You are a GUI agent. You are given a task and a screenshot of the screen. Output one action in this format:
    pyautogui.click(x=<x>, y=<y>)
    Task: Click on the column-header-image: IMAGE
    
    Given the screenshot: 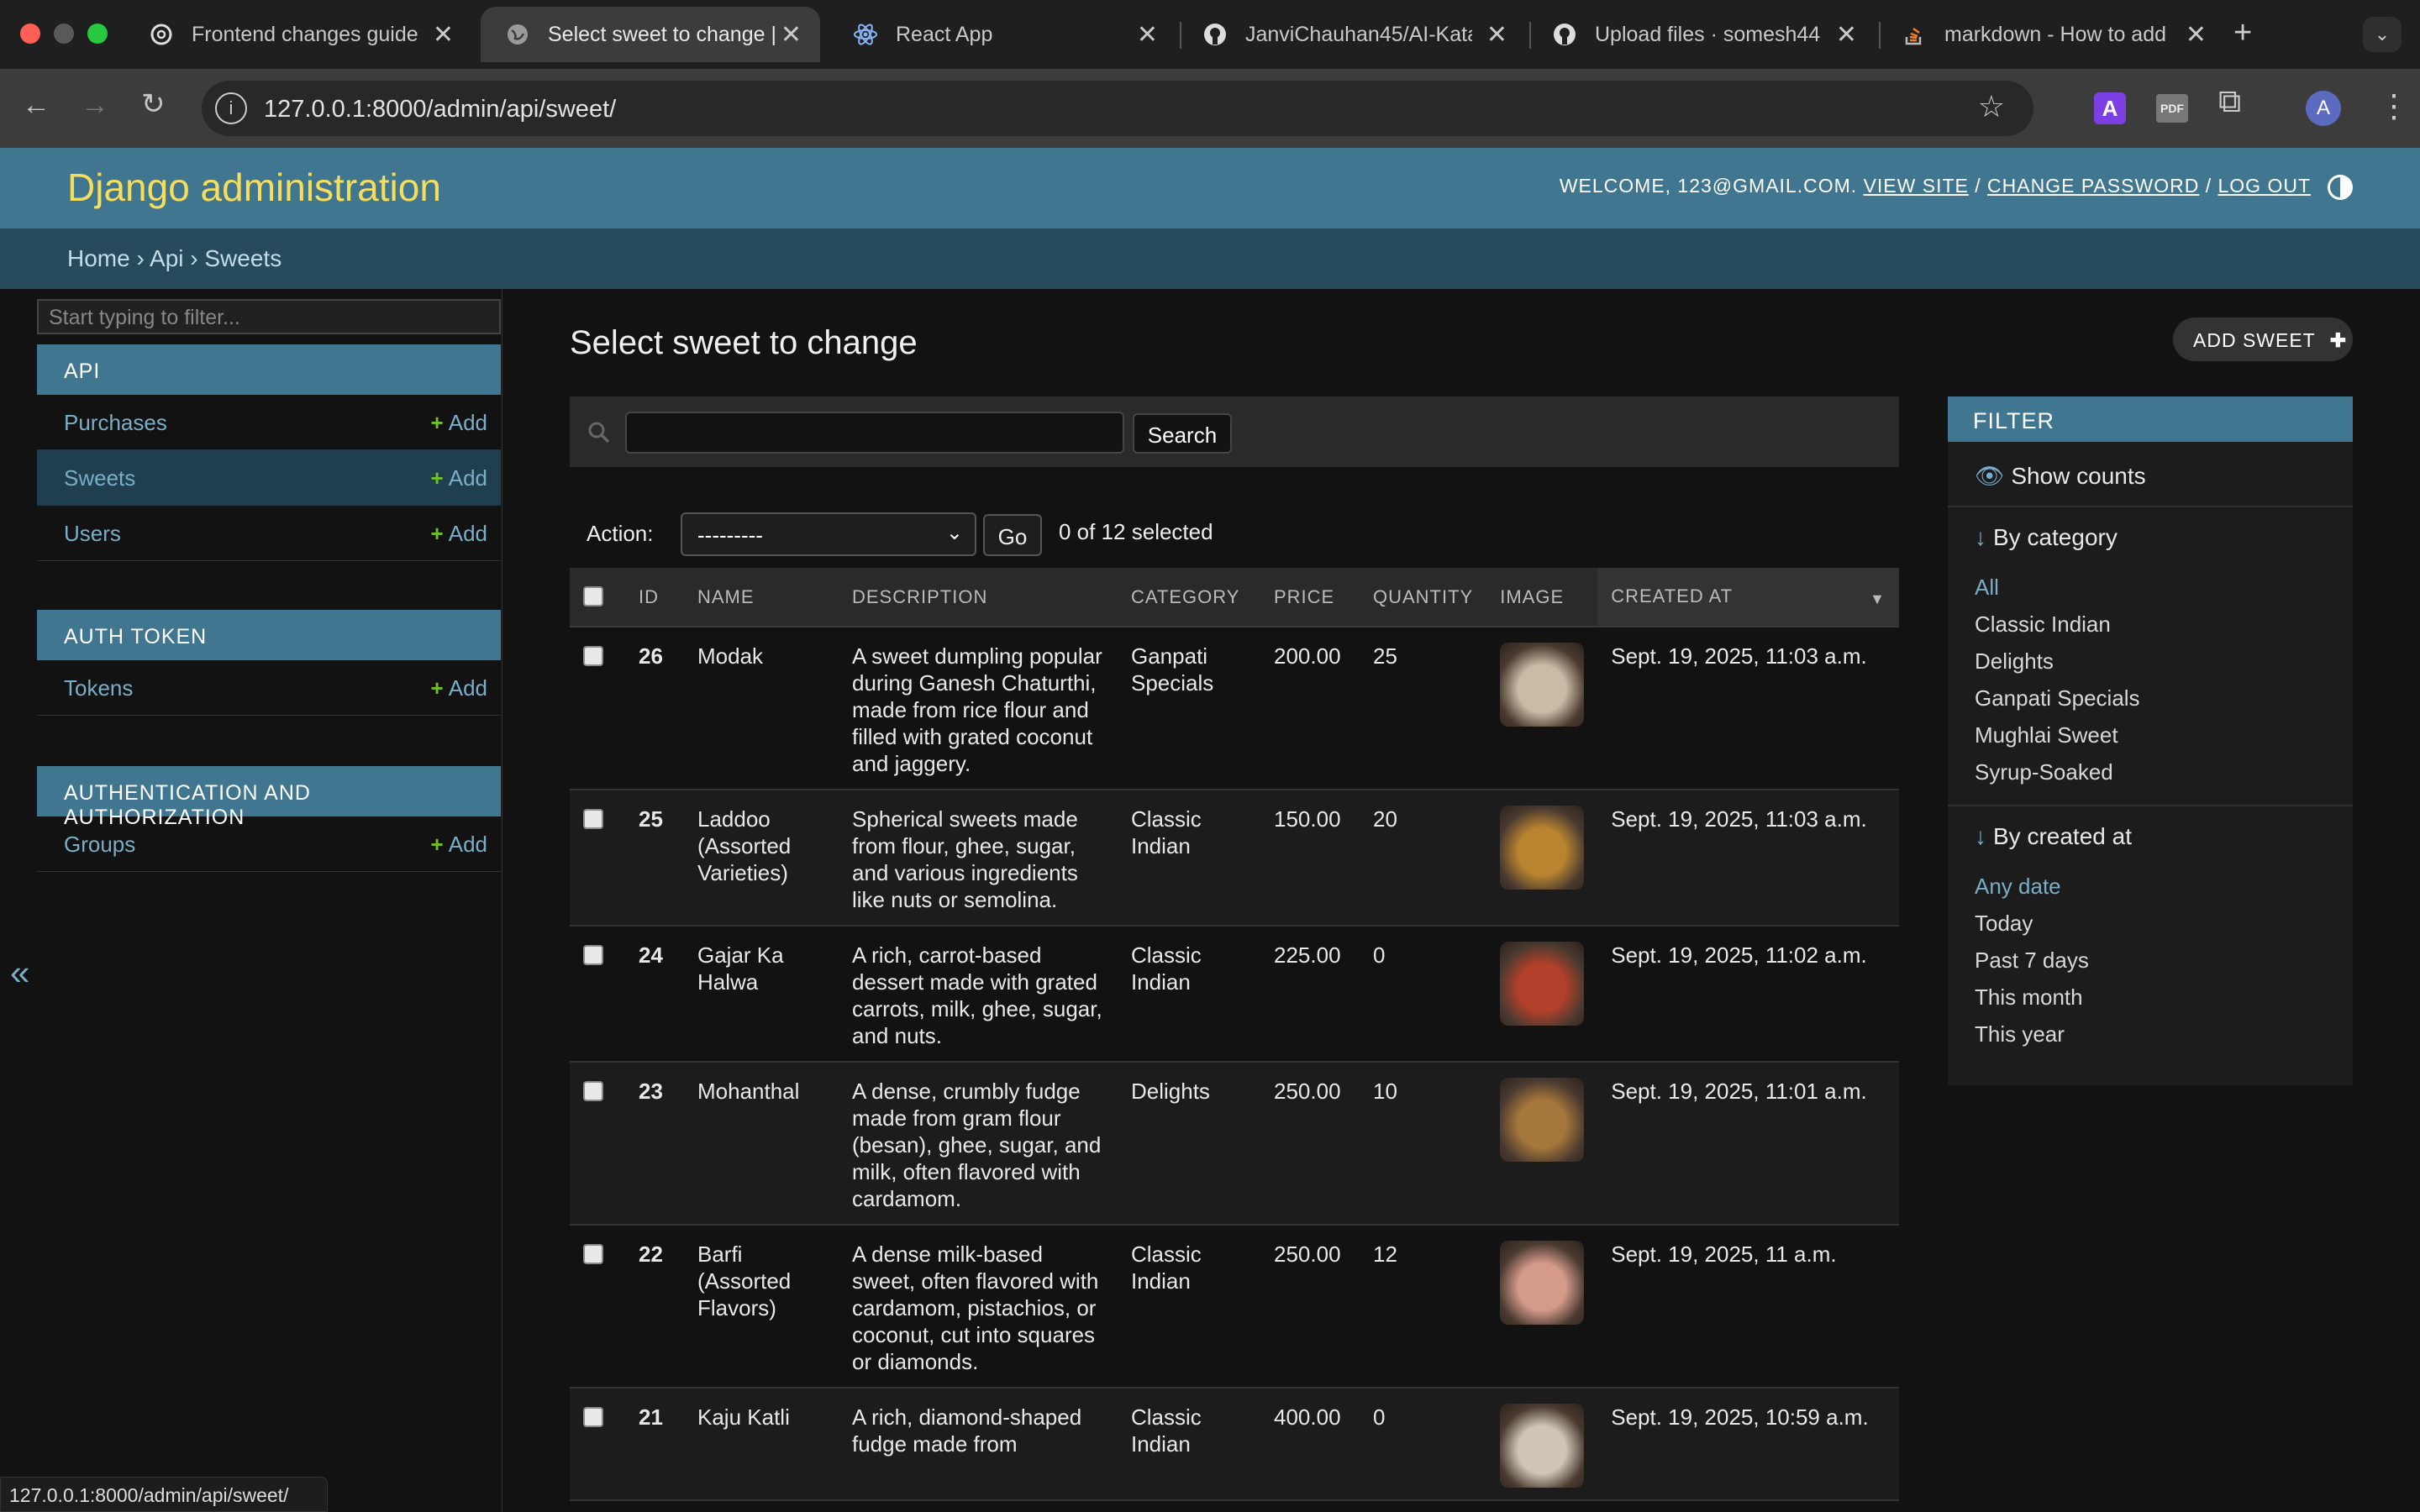 What is the action you would take?
    pyautogui.click(x=1542, y=597)
    